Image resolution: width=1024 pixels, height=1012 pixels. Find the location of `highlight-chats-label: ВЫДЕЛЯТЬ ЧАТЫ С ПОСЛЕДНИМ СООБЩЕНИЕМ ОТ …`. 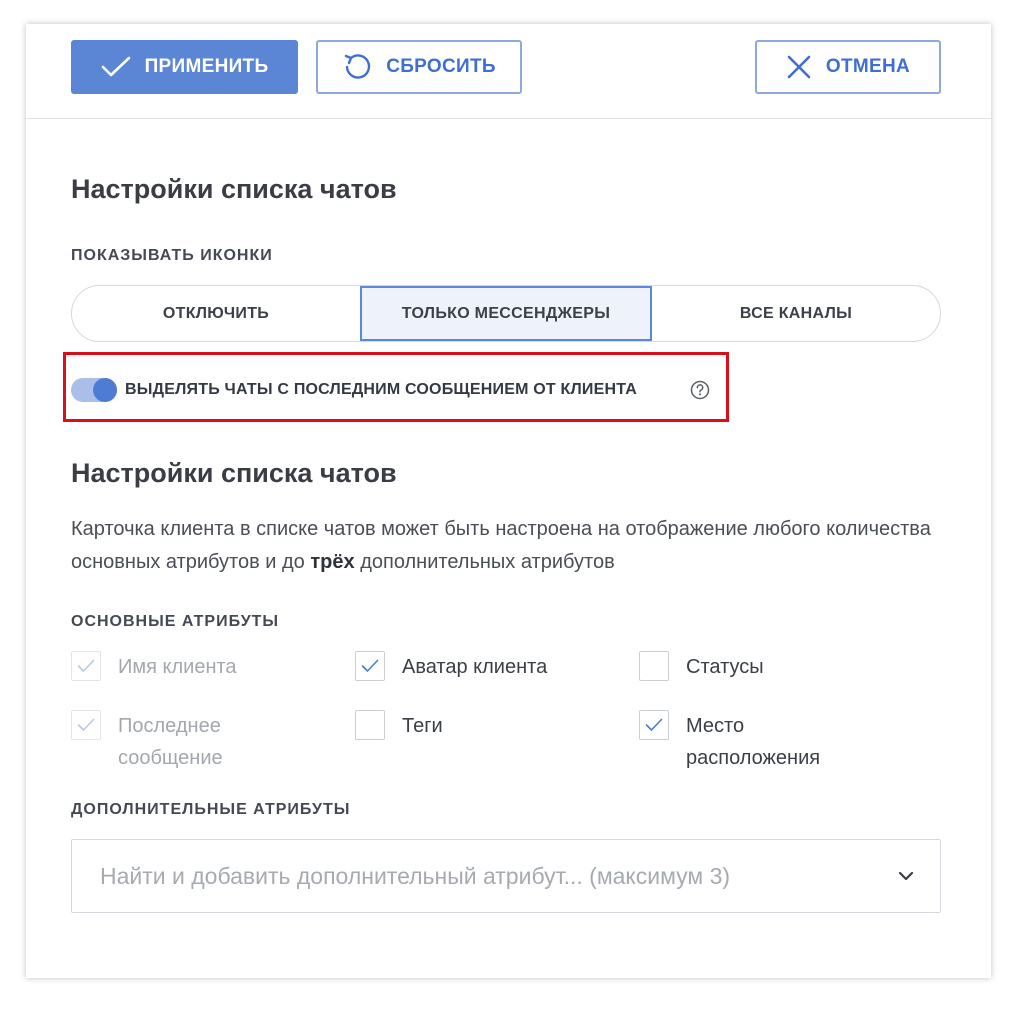

highlight-chats-label: ВЫДЕЛЯТЬ ЧАТЫ С ПОСЛЕДНИМ СООБЩЕНИЕМ ОТ … is located at coordinates (381, 389).